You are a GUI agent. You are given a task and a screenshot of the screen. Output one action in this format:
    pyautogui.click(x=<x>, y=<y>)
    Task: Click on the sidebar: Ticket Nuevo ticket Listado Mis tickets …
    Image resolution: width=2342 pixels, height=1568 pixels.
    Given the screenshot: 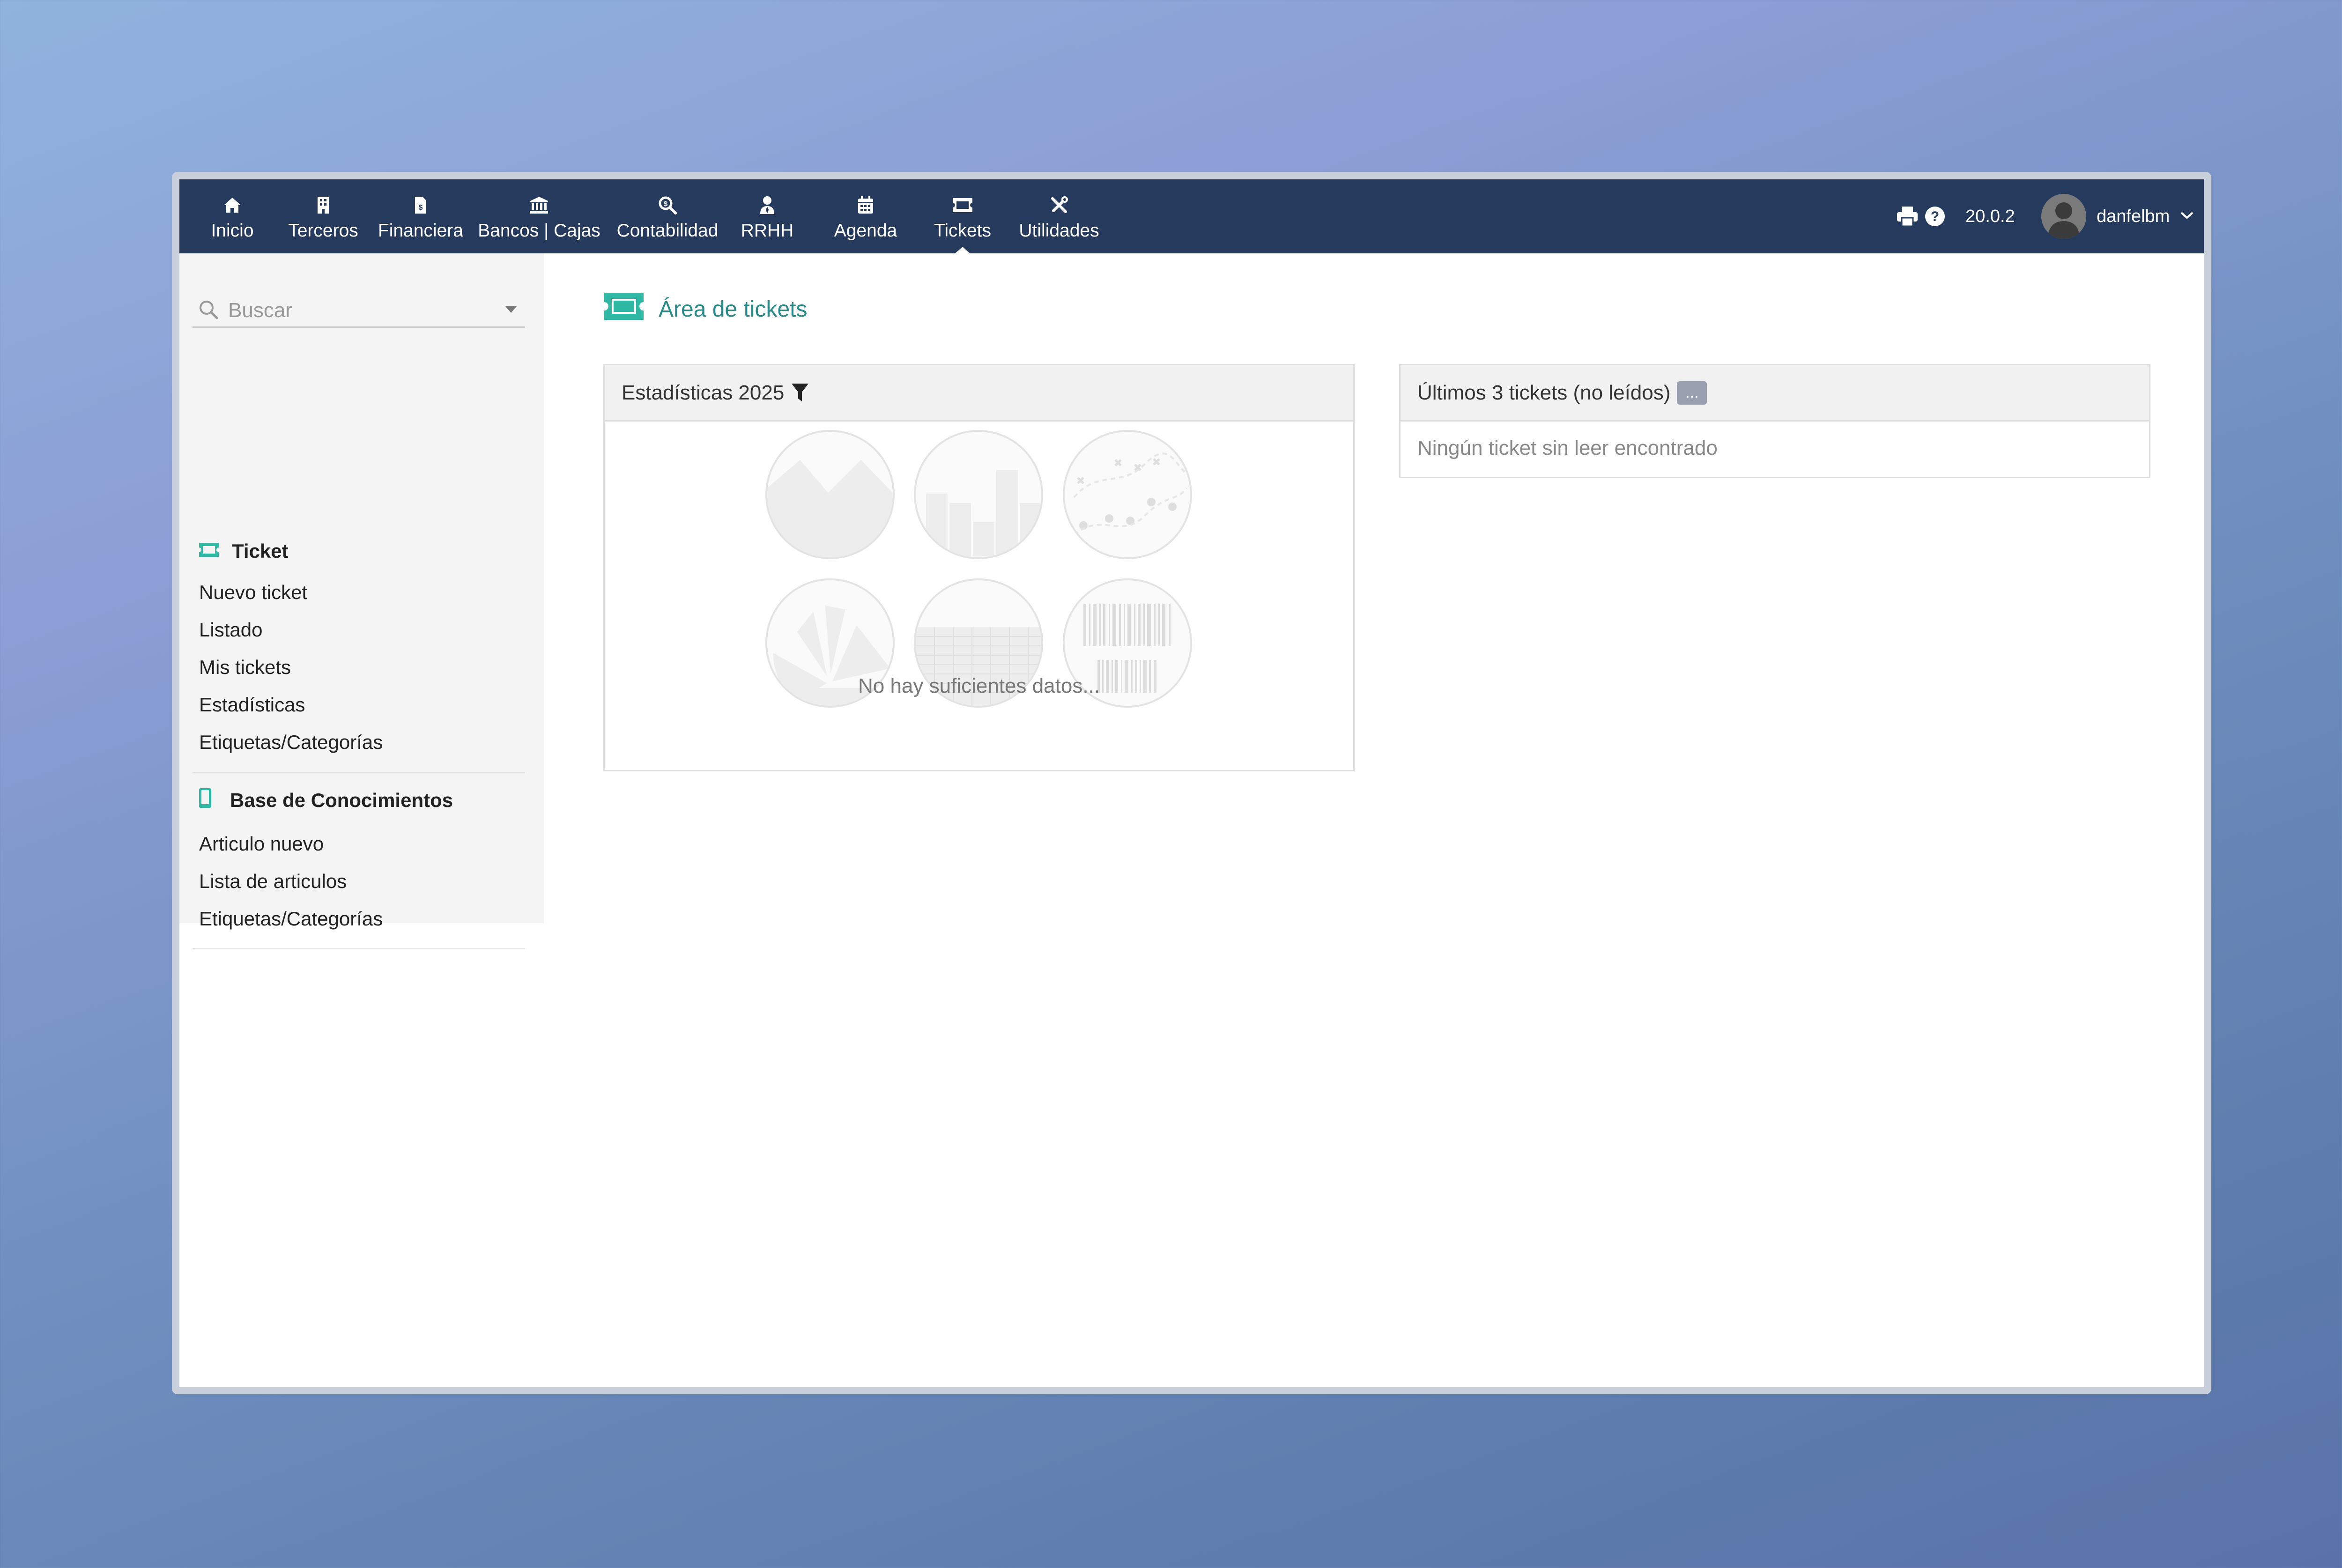 What is the action you would take?
    pyautogui.click(x=361, y=601)
    